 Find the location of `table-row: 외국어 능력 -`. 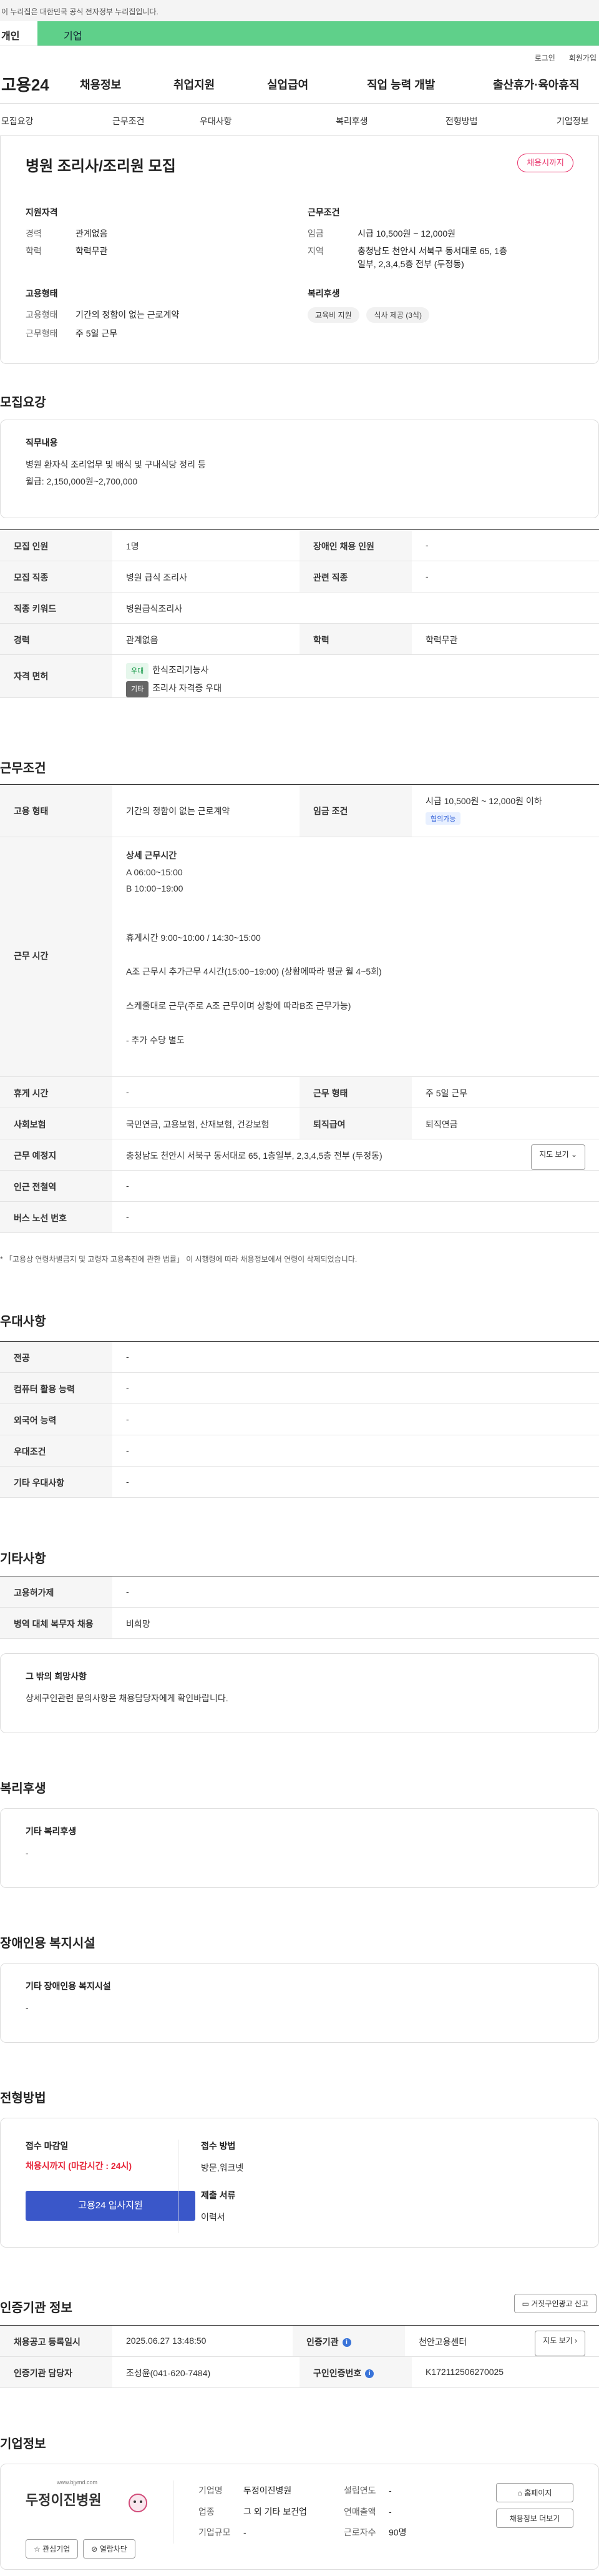

table-row: 외국어 능력 - is located at coordinates (299, 1419).